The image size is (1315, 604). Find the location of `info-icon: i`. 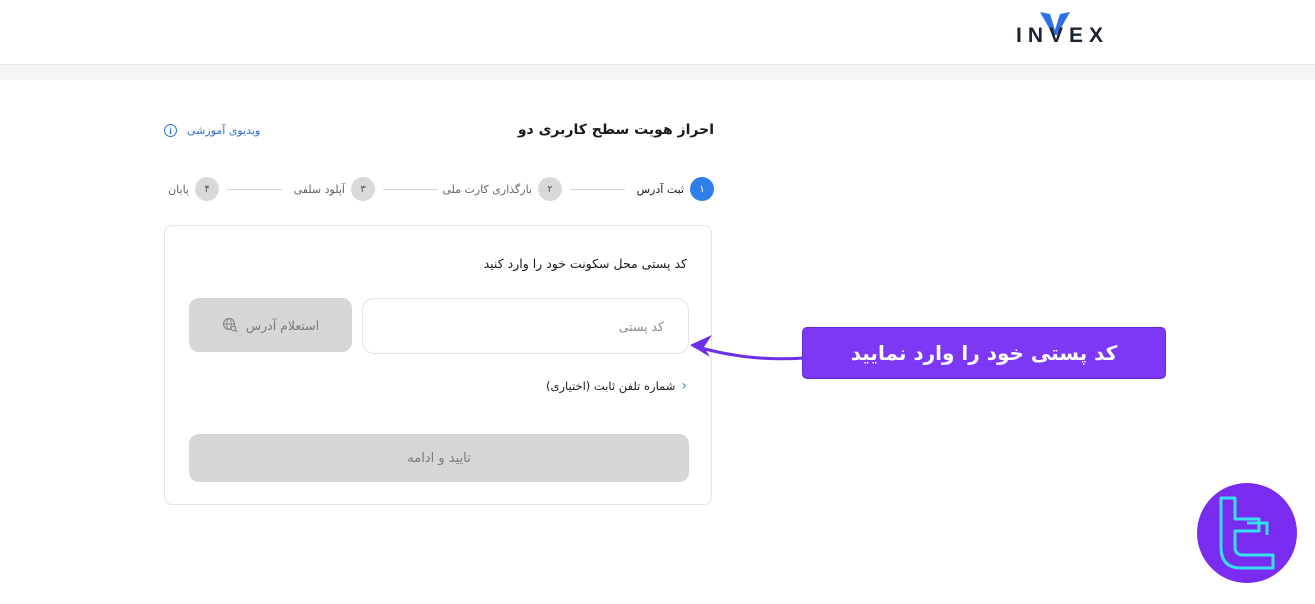

info-icon: i is located at coordinates (170, 130).